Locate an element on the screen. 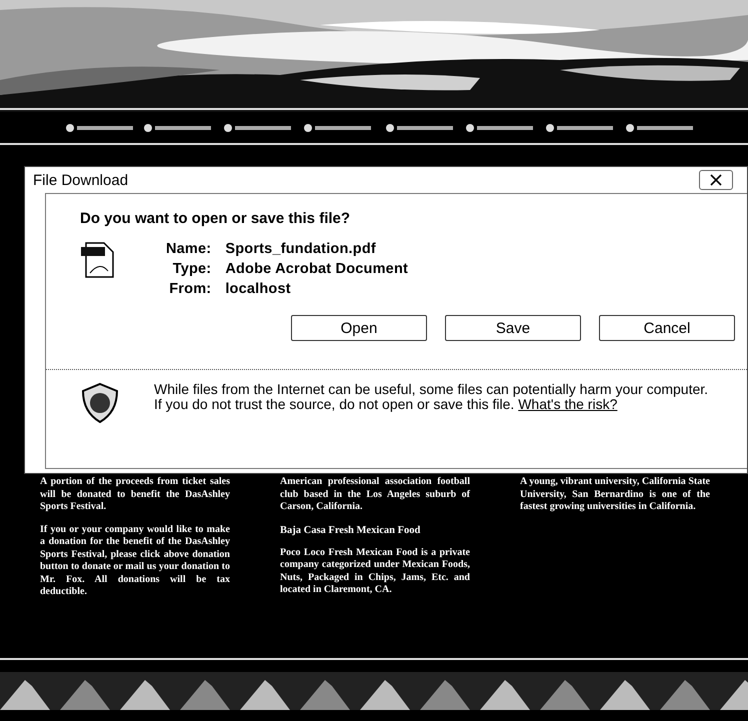 Image resolution: width=748 pixels, height=721 pixels. close-button is located at coordinates (716, 180).